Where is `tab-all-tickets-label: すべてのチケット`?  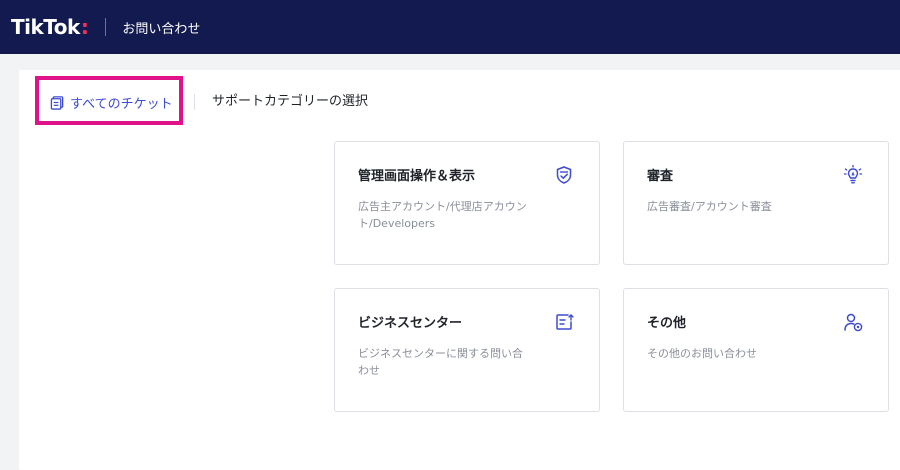
tab-all-tickets-label: すべてのチケット is located at coordinates (121, 104).